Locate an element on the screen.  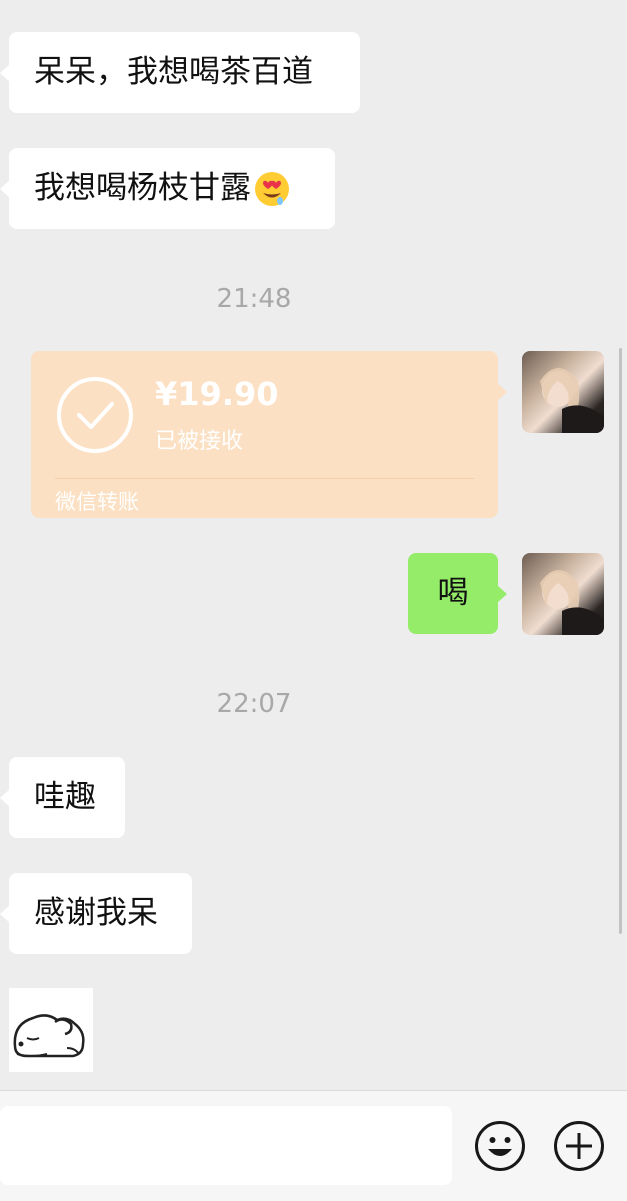
transfer-card: ¥19.90 已被接收 微信转账 is located at coordinates (269, 434).